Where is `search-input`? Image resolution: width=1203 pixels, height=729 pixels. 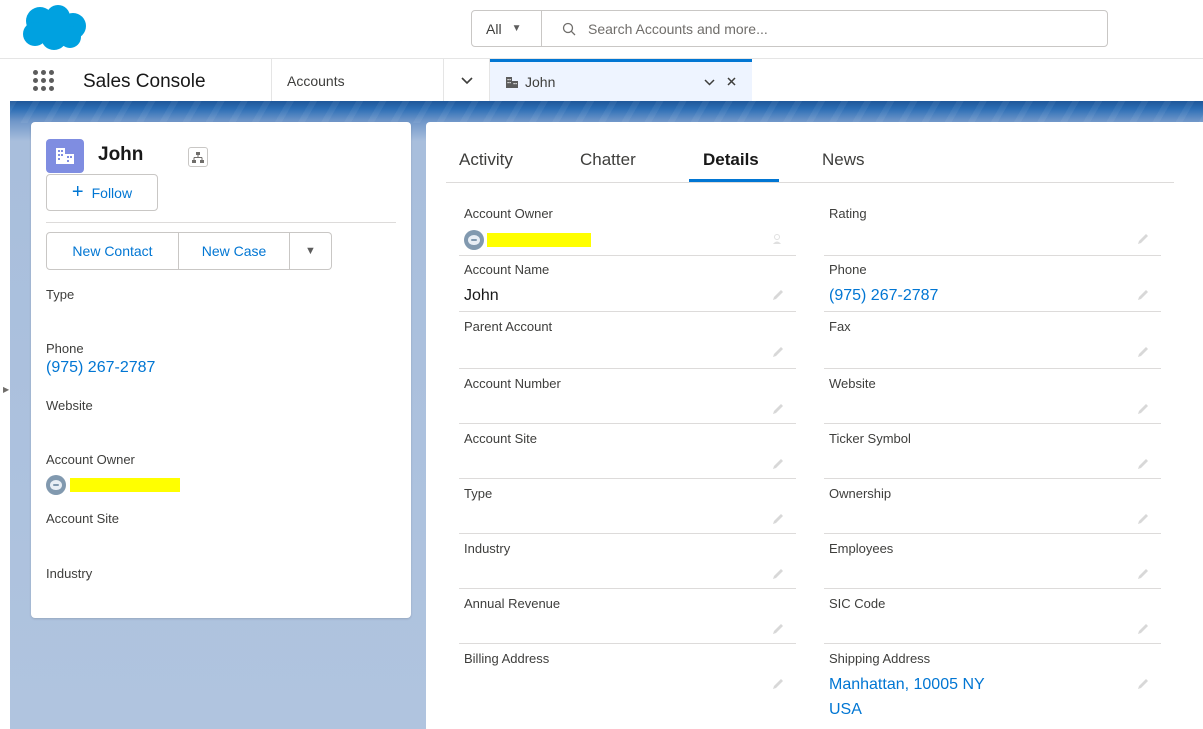
search-input is located at coordinates (838, 28).